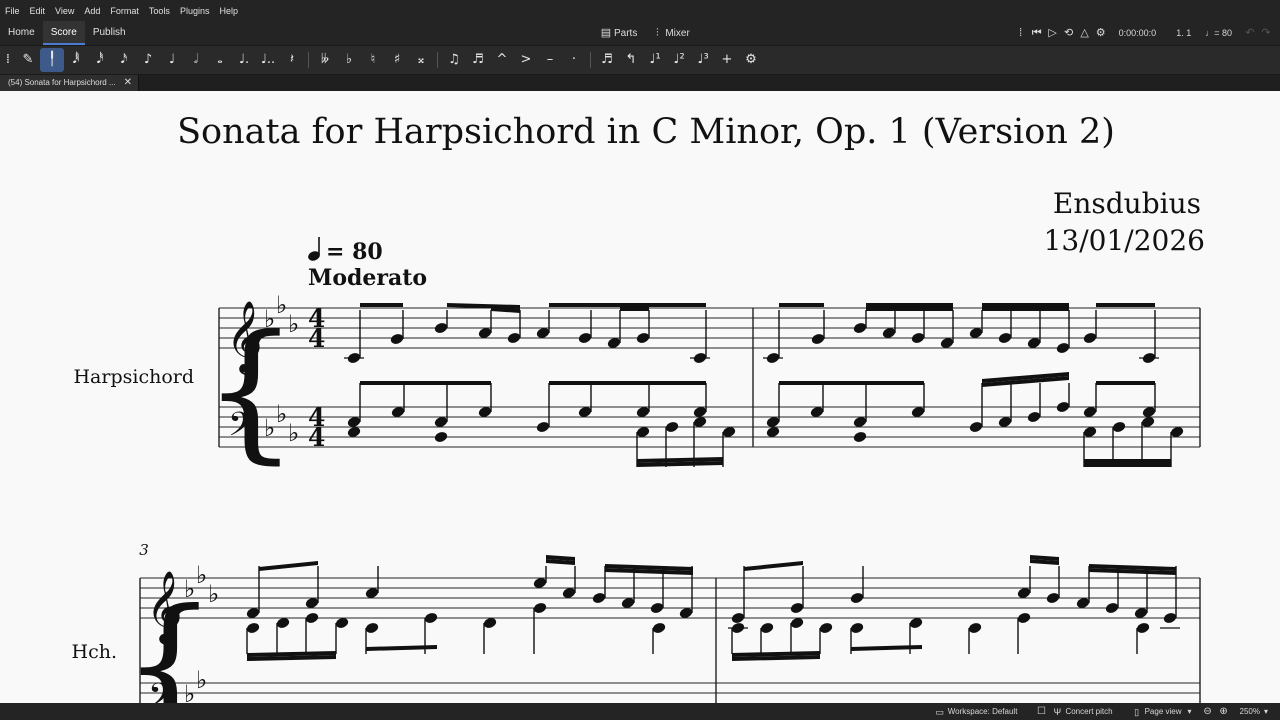 This screenshot has height=720, width=1280. I want to click on drag-handle-icon: ⁞, so click(1021, 33).